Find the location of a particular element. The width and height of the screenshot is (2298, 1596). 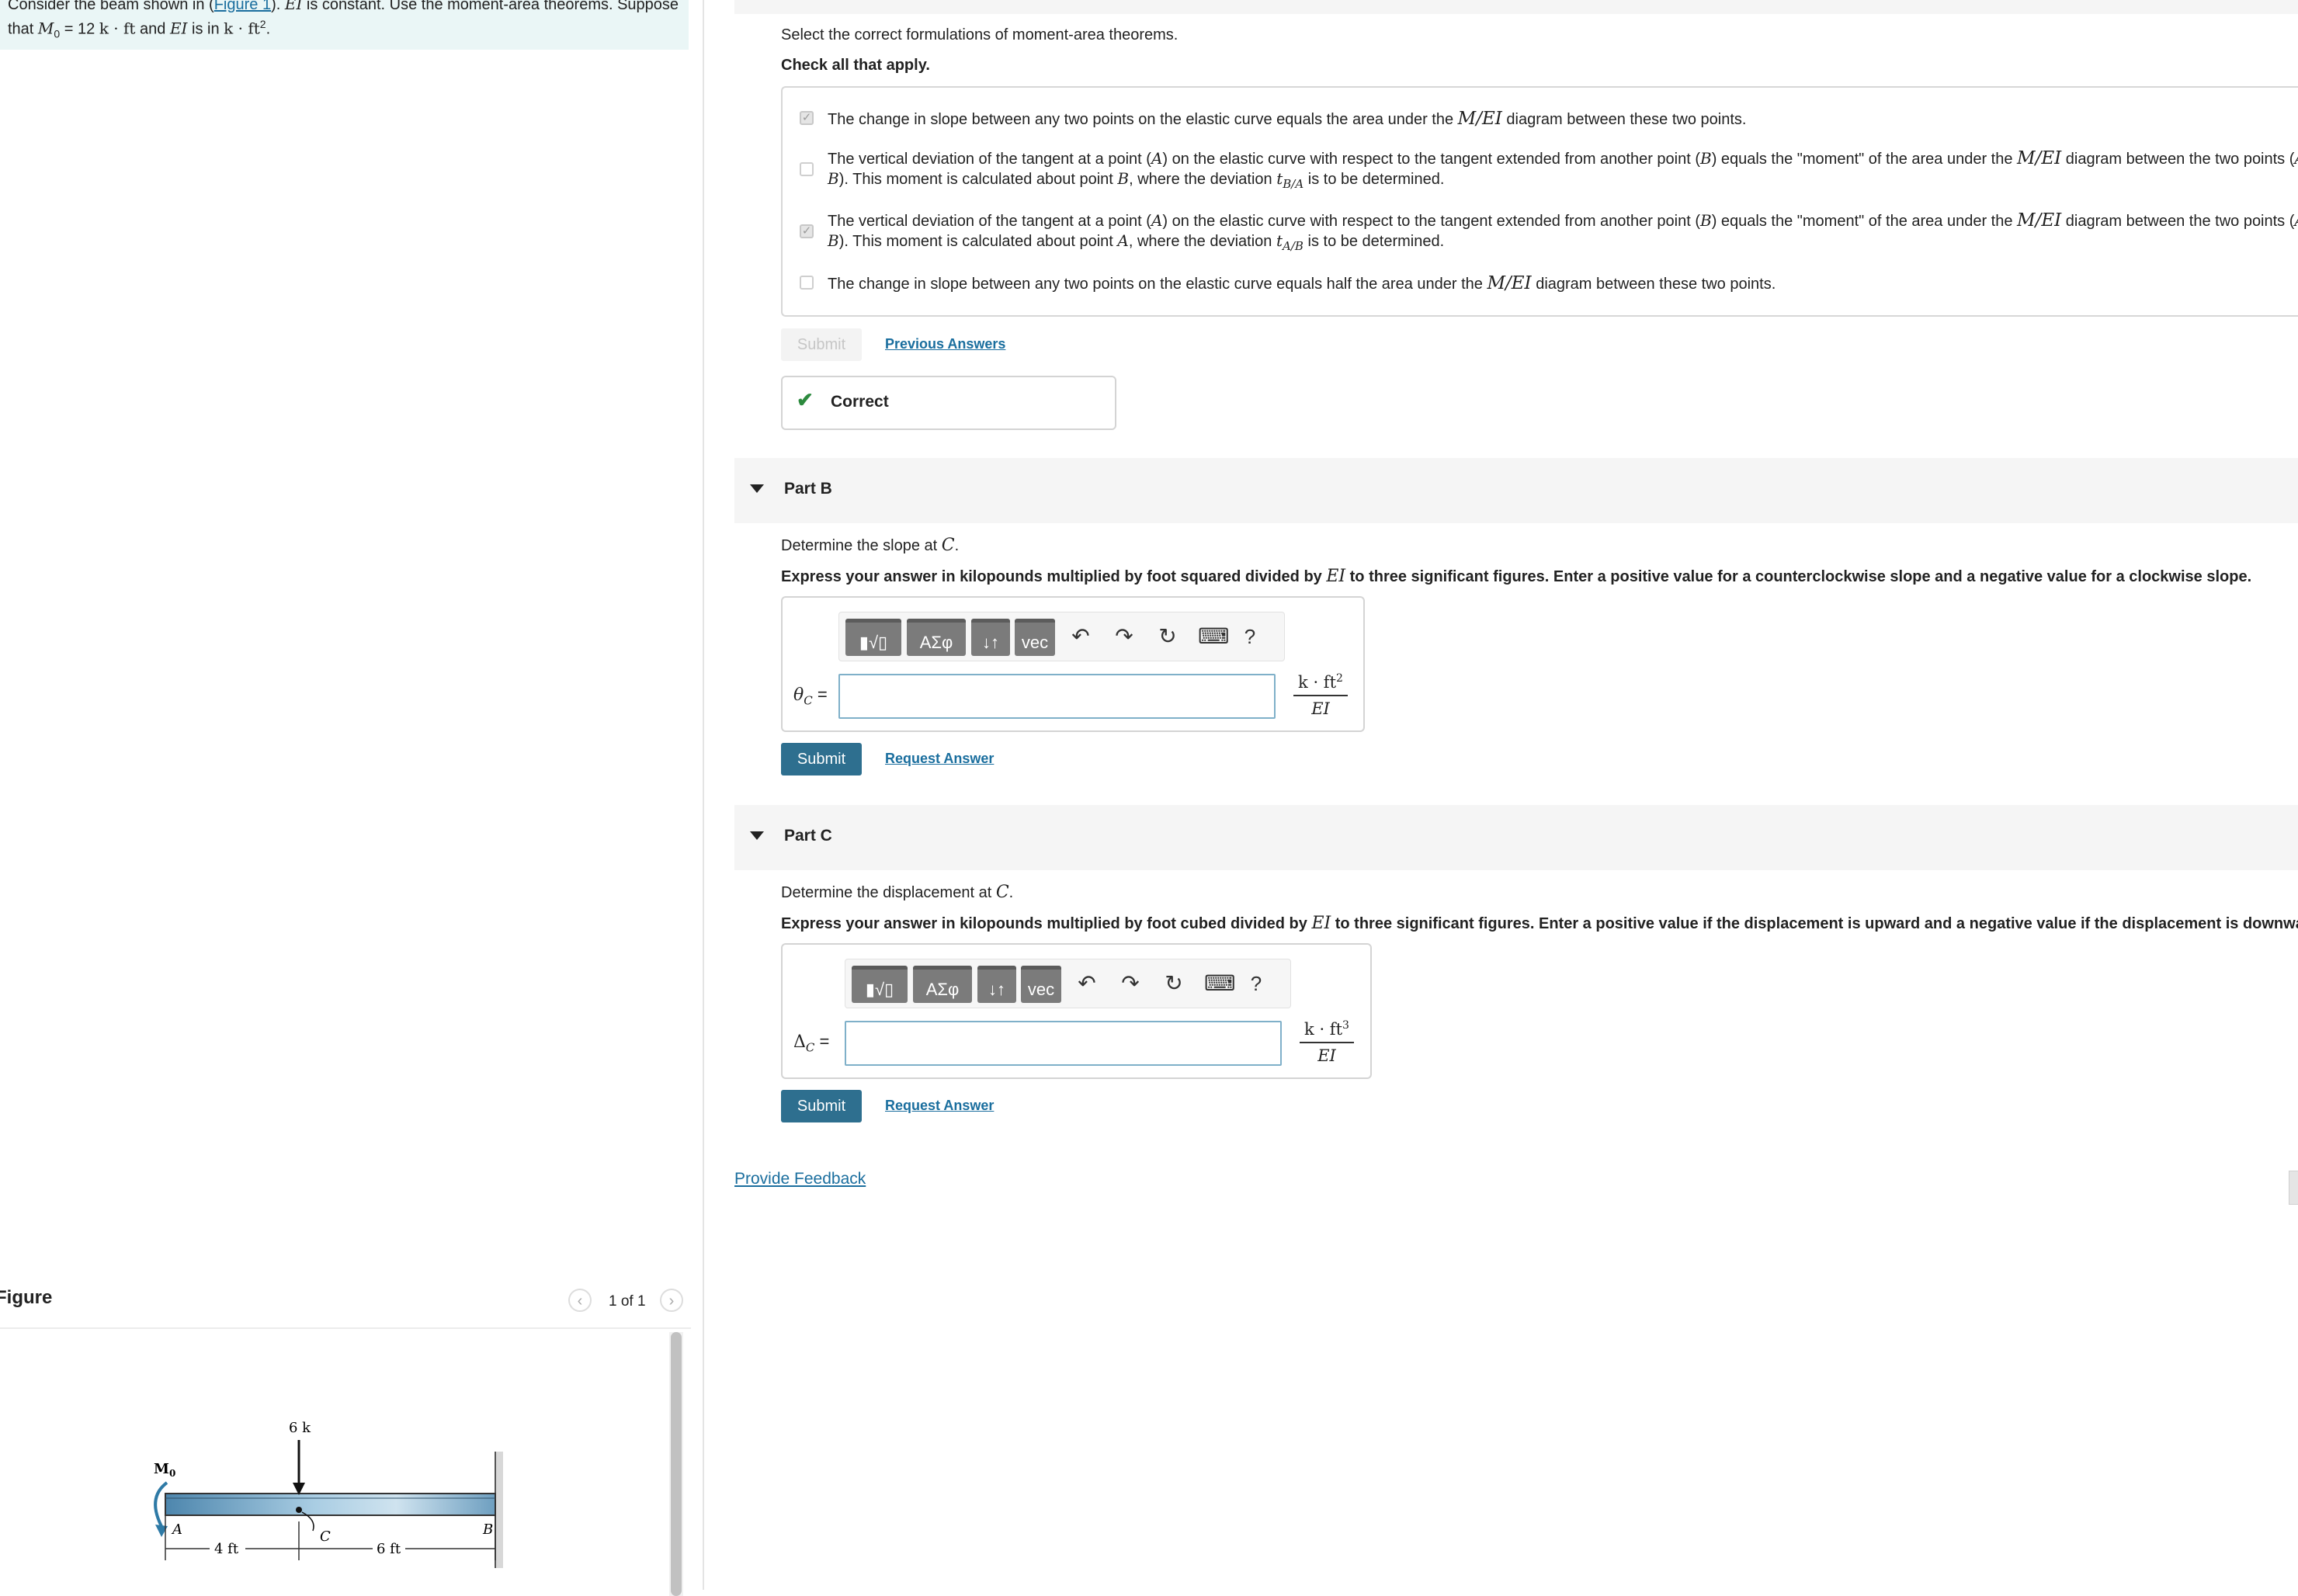

part-c-math-toolbar: ▮√▯ ΑΣφ ↓↑ vec ↶ ↷ ↻ ⌨ ? is located at coordinates (1068, 984).